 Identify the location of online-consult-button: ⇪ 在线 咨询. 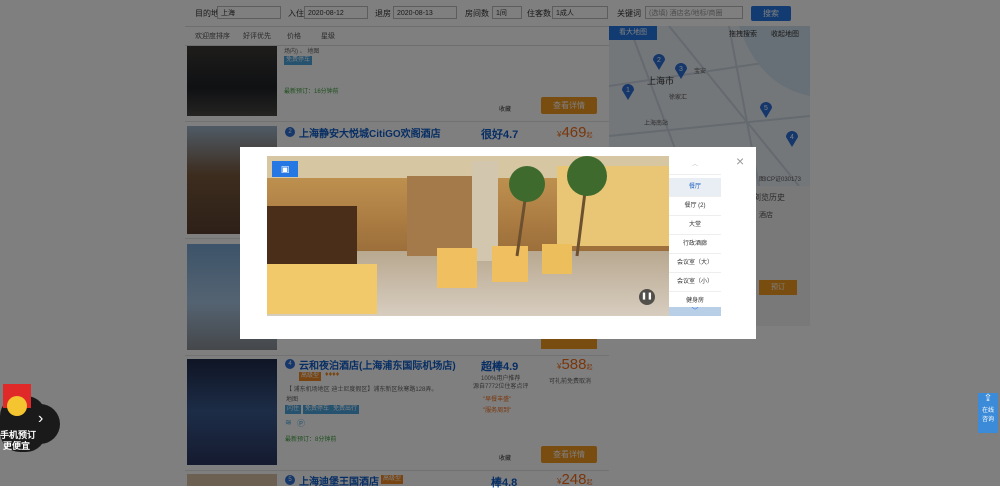
(988, 413).